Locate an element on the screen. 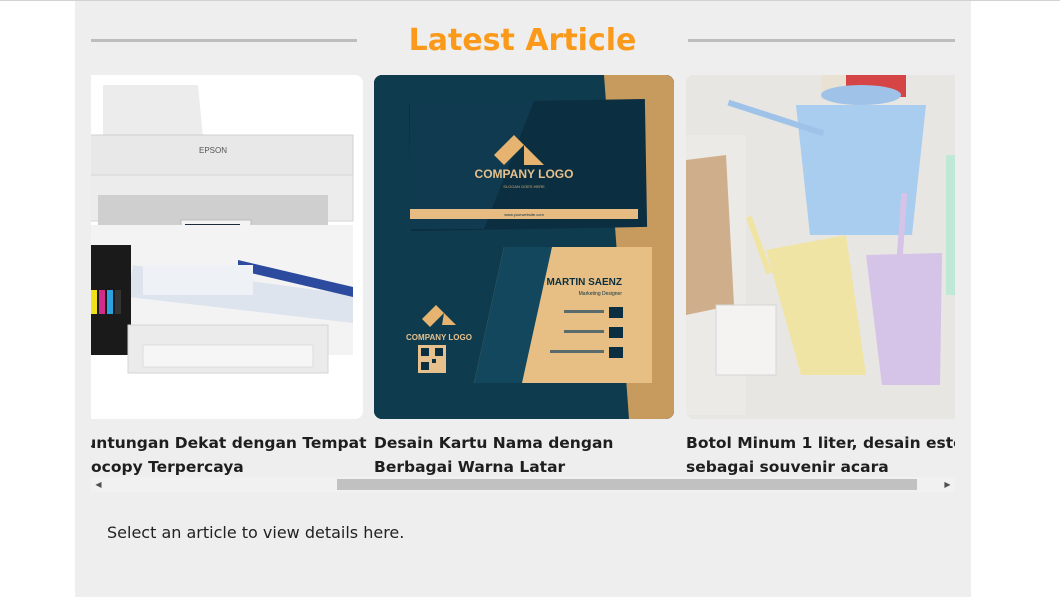 Image resolution: width=1060 pixels, height=597 pixels. scrollbar-thumb is located at coordinates (627, 484).